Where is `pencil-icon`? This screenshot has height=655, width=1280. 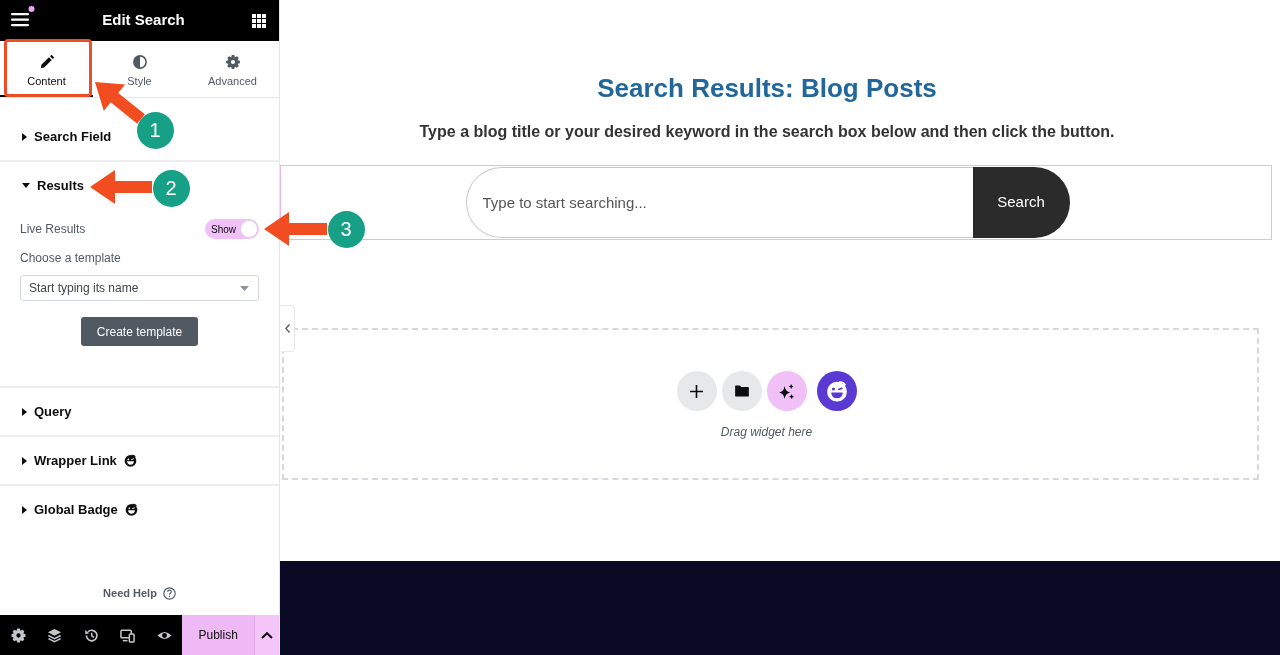 pencil-icon is located at coordinates (46, 62).